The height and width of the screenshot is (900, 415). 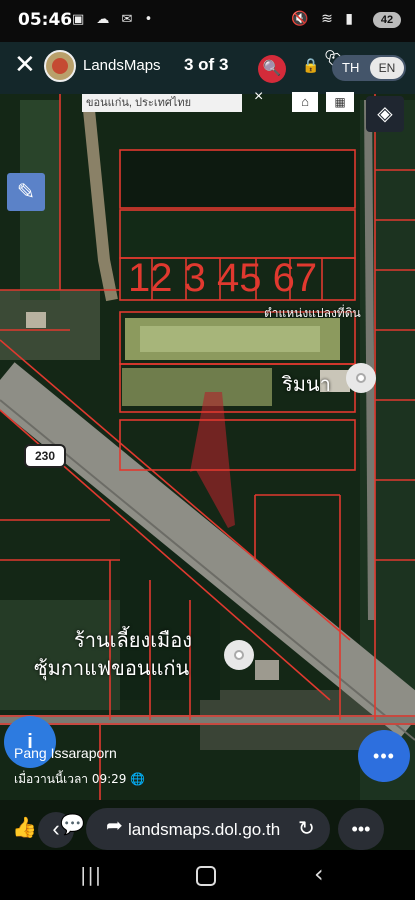 What do you see at coordinates (258, 97) in the screenshot?
I see `clear-search-button: ×` at bounding box center [258, 97].